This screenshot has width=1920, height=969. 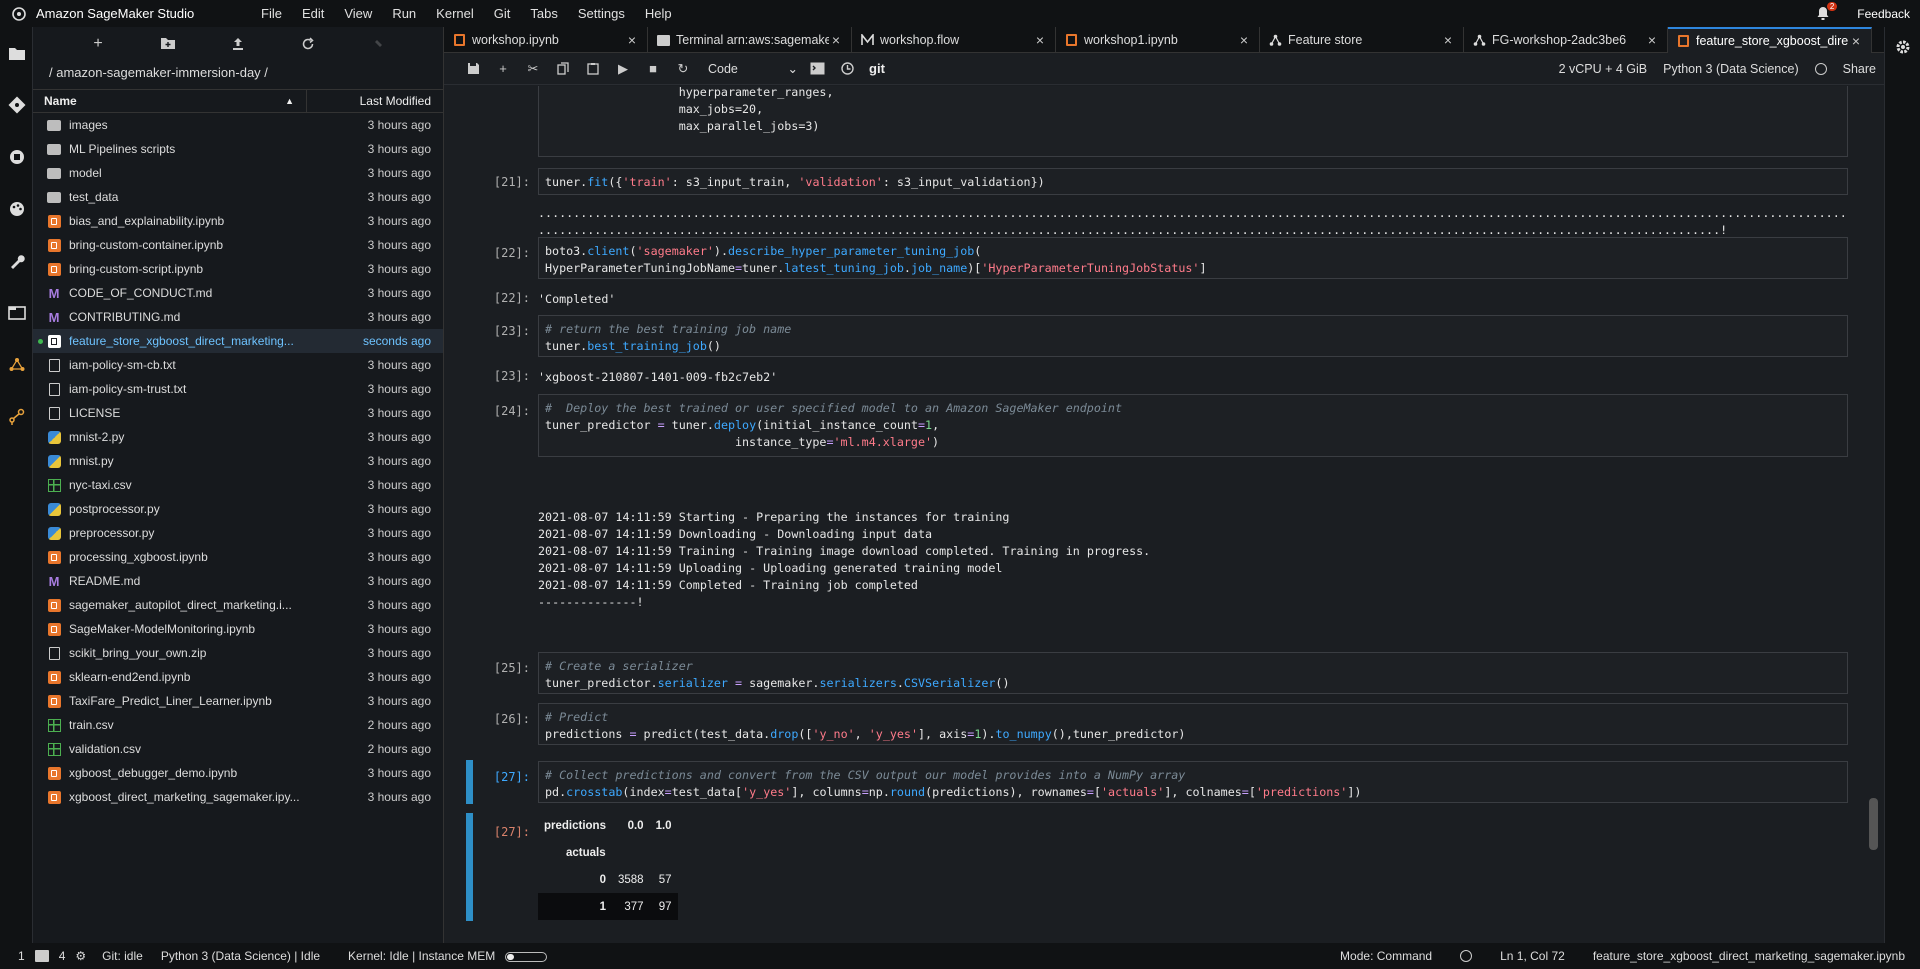 What do you see at coordinates (122, 956) in the screenshot?
I see `git-status: Git: idle` at bounding box center [122, 956].